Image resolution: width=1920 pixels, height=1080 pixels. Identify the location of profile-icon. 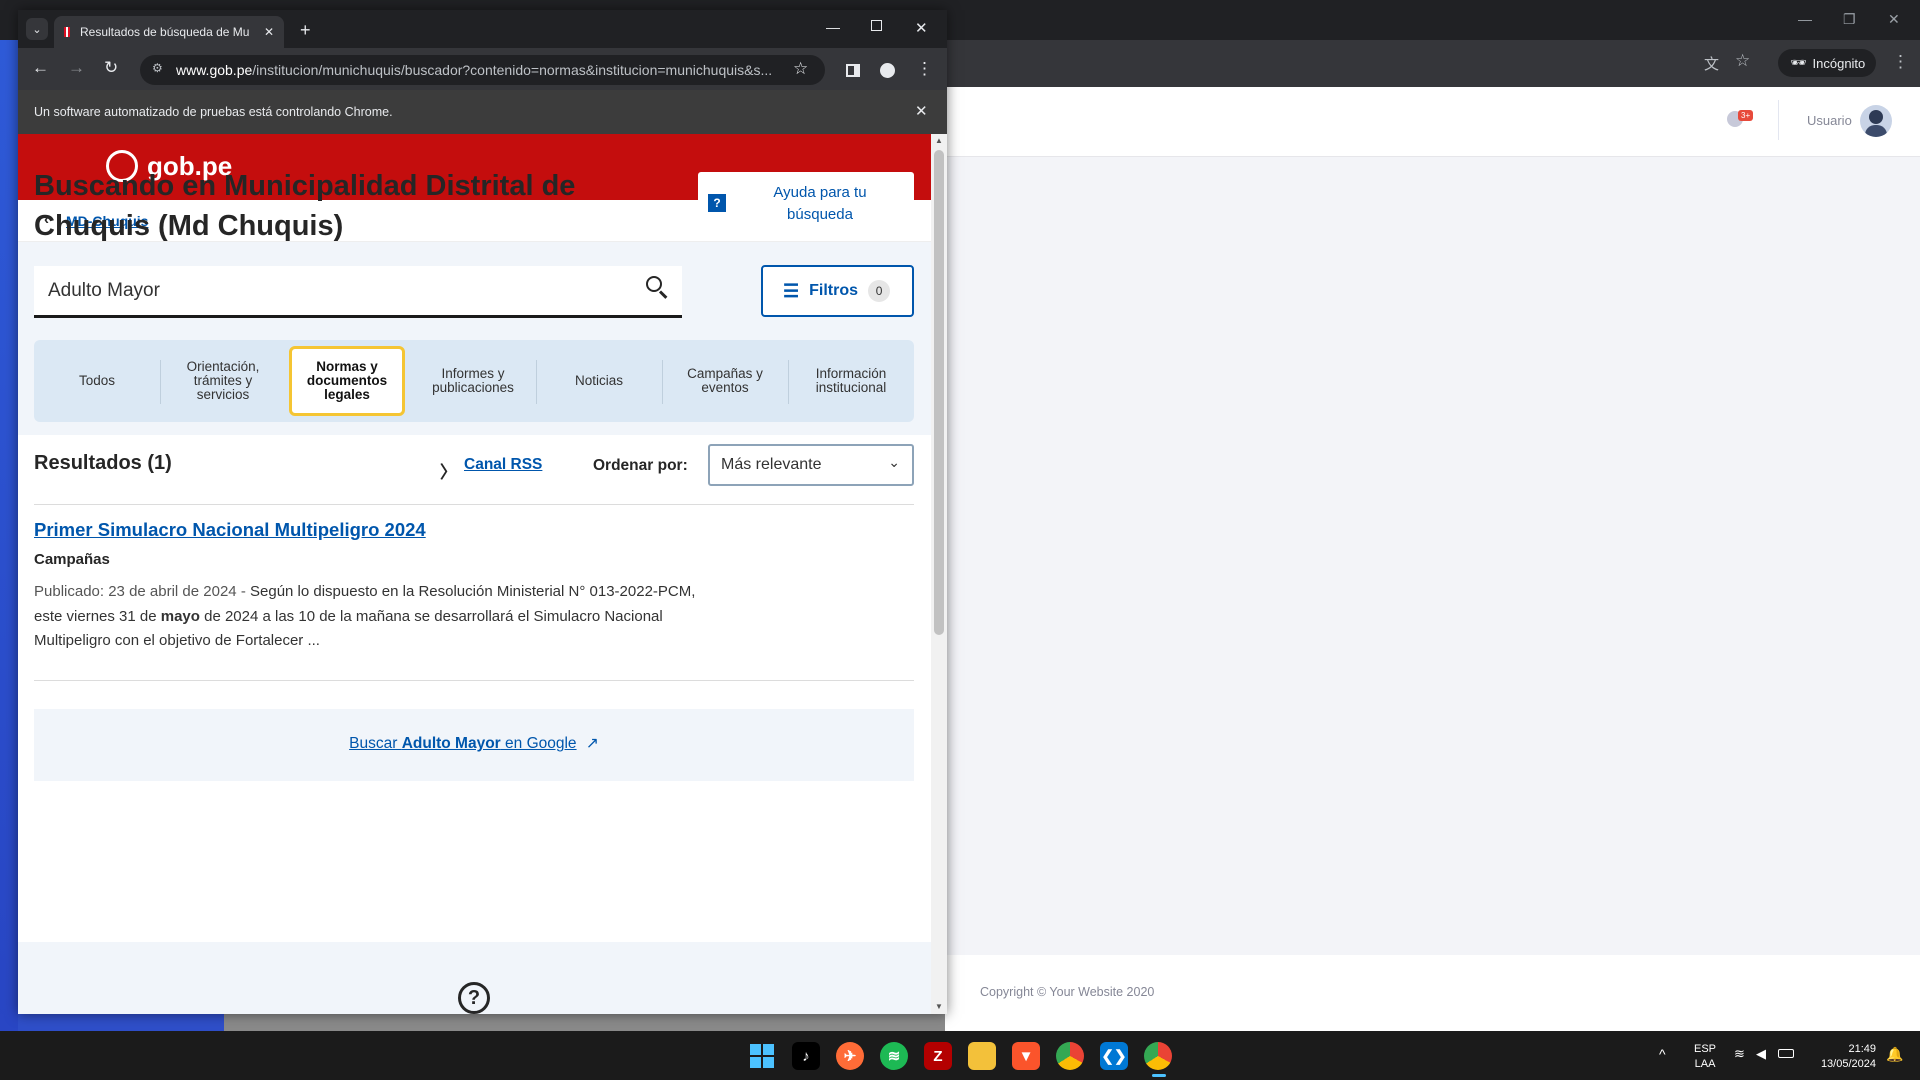
(887, 70).